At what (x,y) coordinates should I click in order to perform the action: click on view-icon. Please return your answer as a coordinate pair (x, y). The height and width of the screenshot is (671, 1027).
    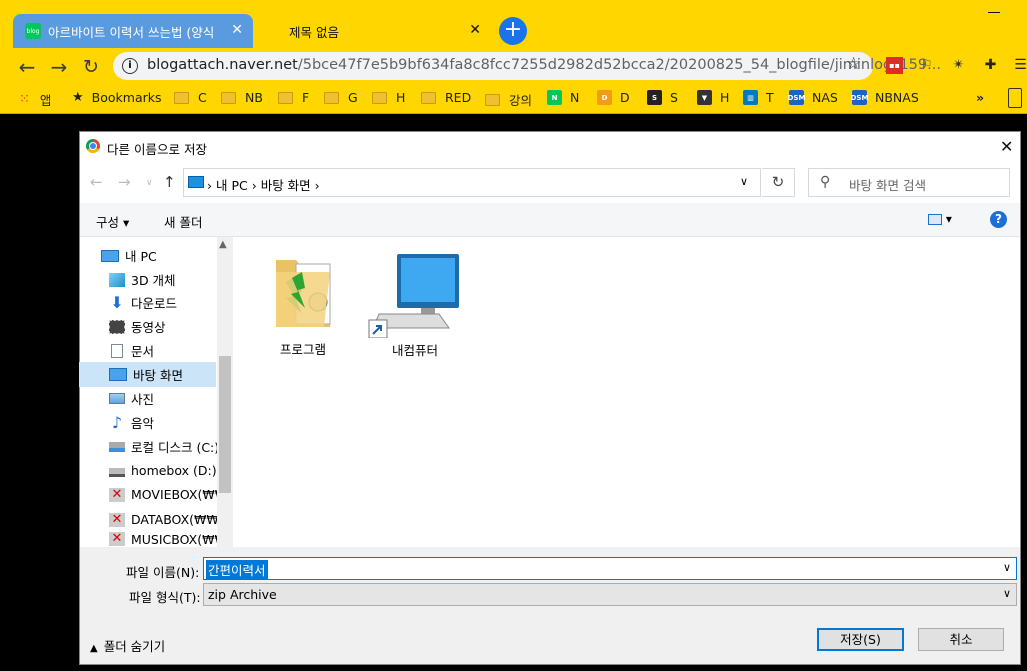
    Looking at the image, I should click on (935, 219).